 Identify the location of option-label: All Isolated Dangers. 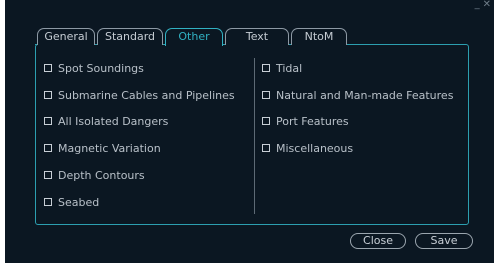
(113, 121).